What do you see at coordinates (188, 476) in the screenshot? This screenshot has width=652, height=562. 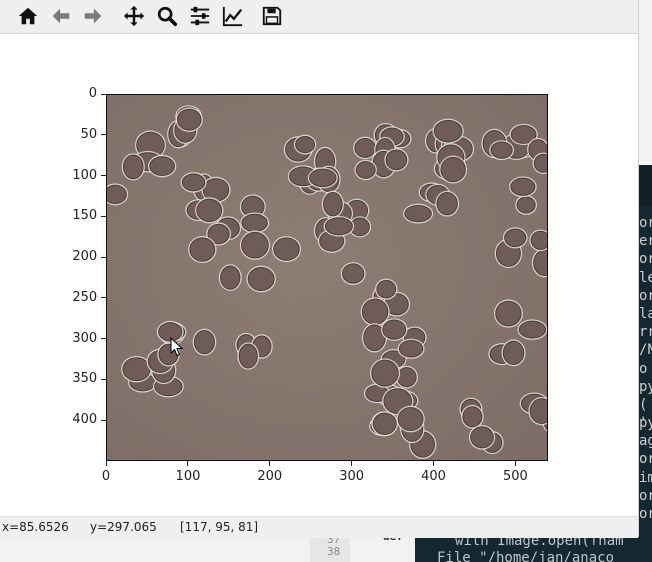 I see `x-tick-label: 100` at bounding box center [188, 476].